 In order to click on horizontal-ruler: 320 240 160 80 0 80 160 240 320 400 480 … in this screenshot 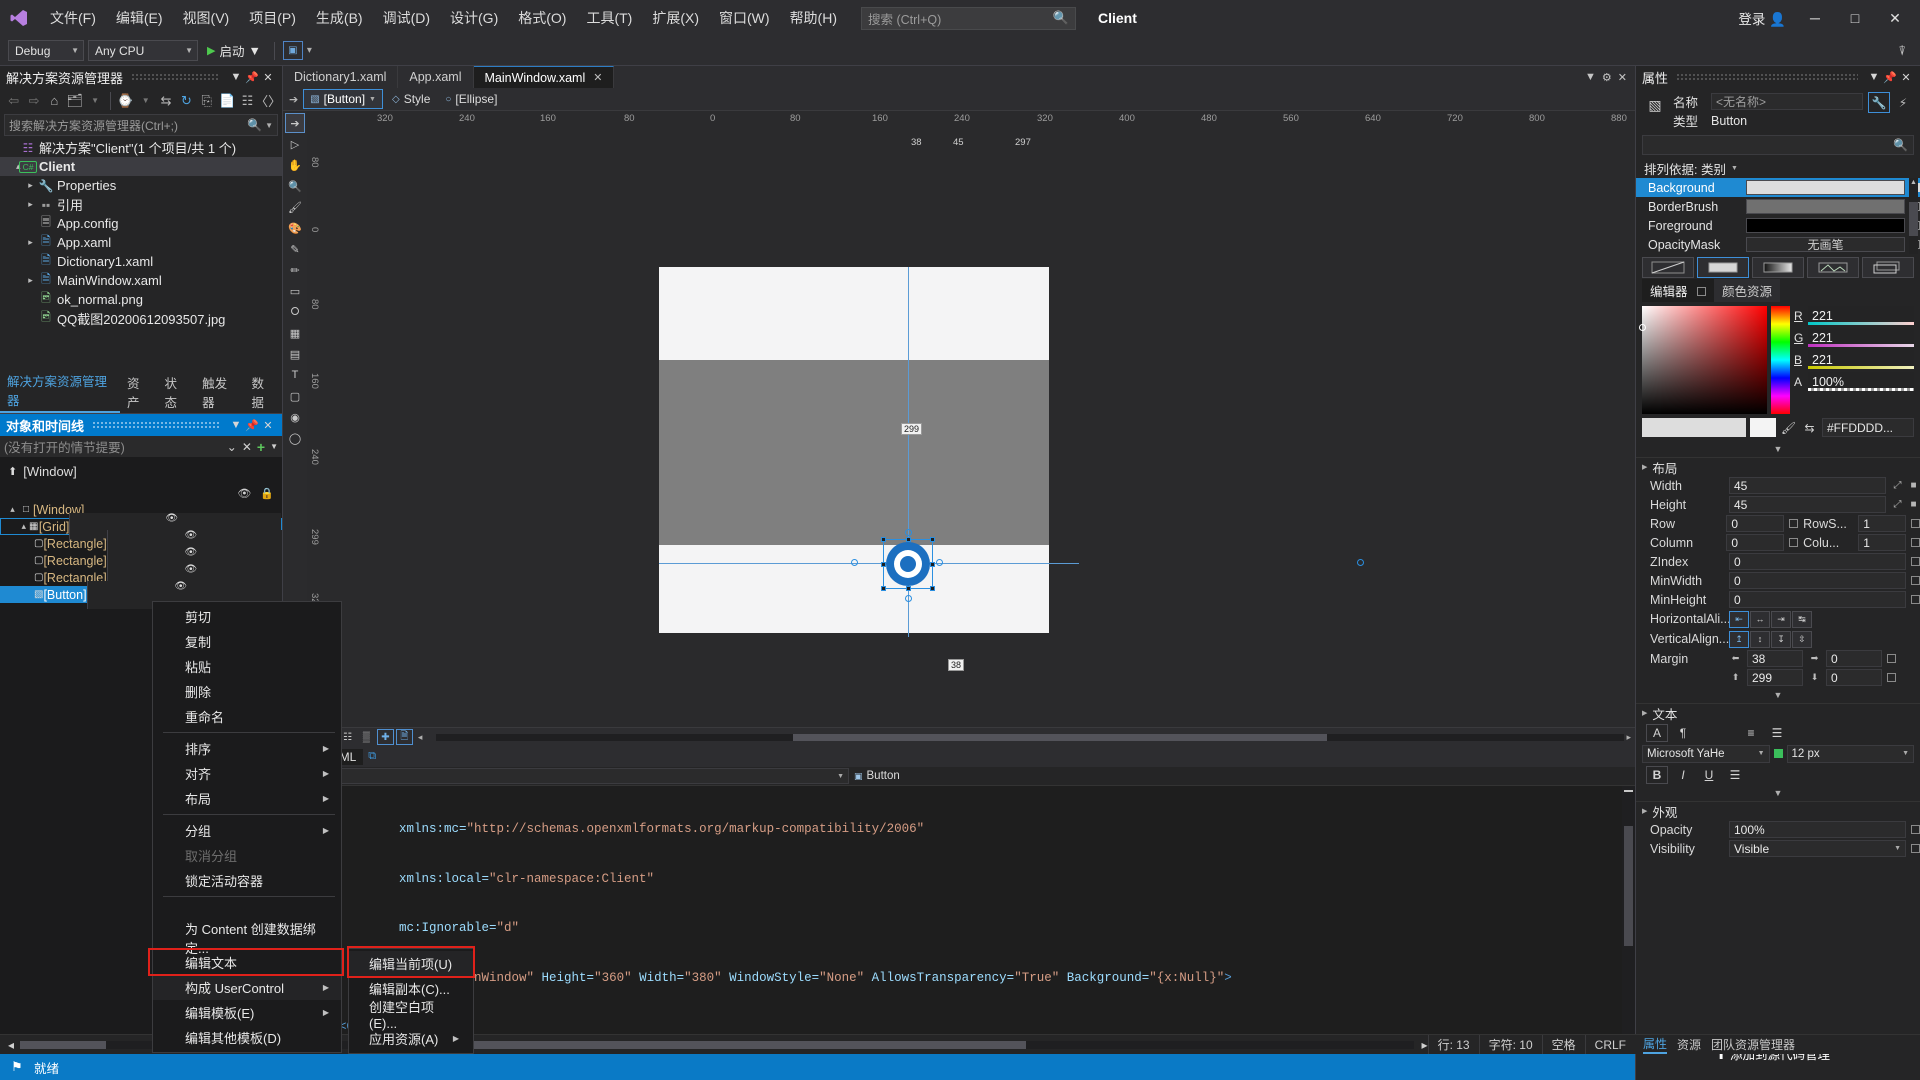, I will do `click(971, 129)`.